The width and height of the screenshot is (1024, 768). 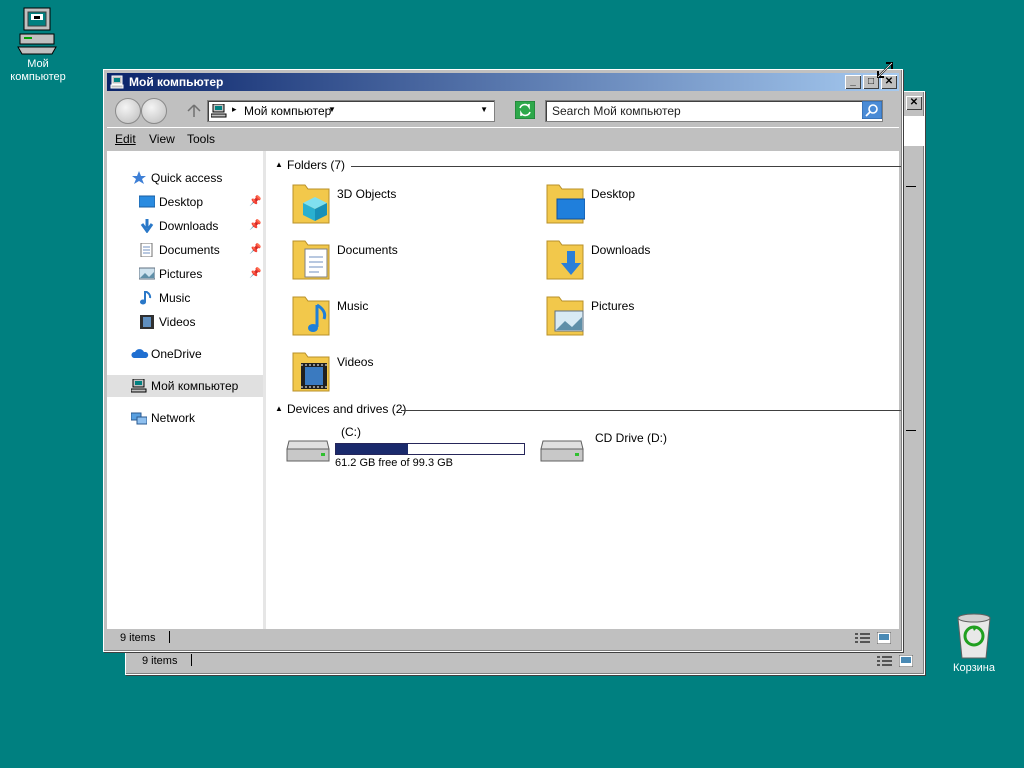 I want to click on back-status-count: 9 items, so click(x=160, y=661).